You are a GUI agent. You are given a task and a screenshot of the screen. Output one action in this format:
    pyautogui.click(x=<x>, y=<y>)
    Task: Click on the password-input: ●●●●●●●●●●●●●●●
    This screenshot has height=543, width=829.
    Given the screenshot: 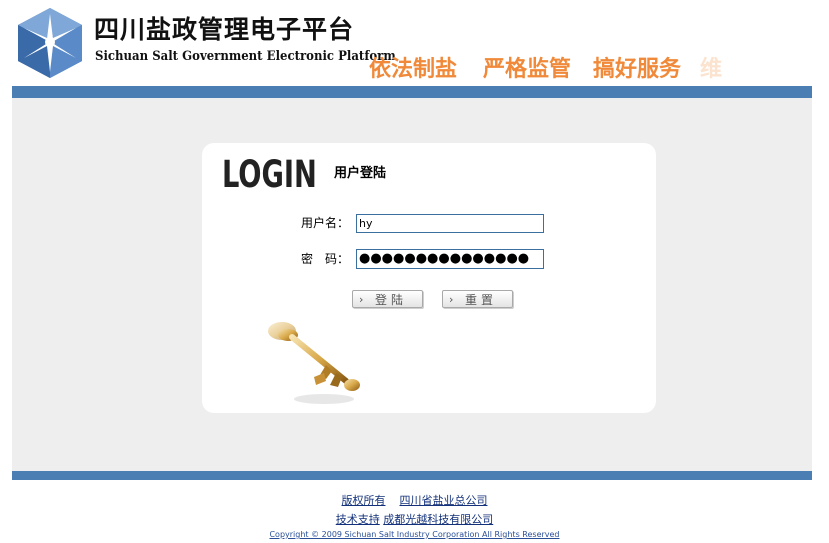 What is the action you would take?
    pyautogui.click(x=450, y=259)
    